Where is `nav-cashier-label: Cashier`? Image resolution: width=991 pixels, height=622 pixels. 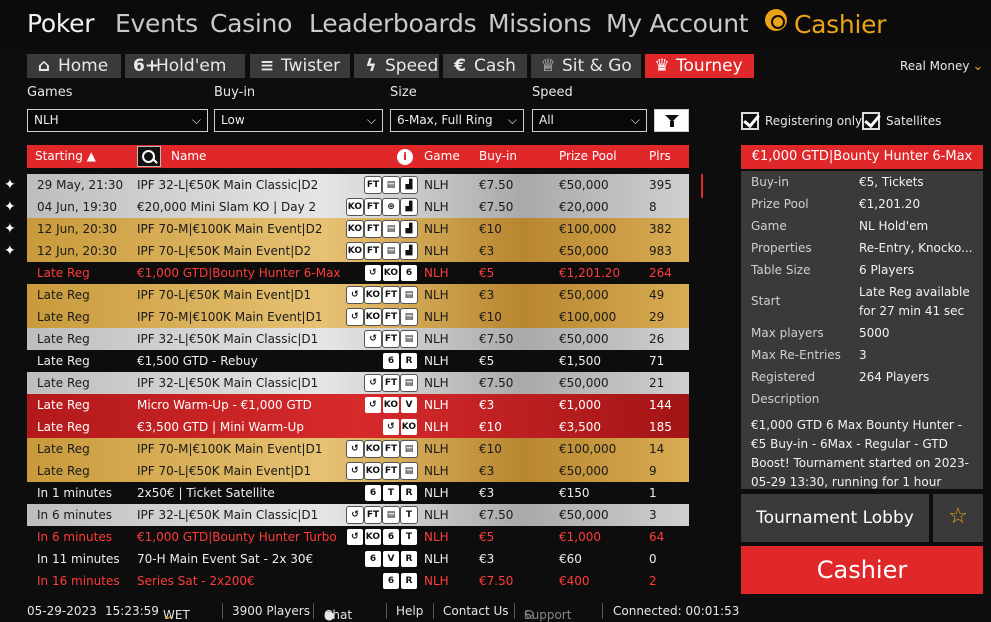 nav-cashier-label: Cashier is located at coordinates (840, 24).